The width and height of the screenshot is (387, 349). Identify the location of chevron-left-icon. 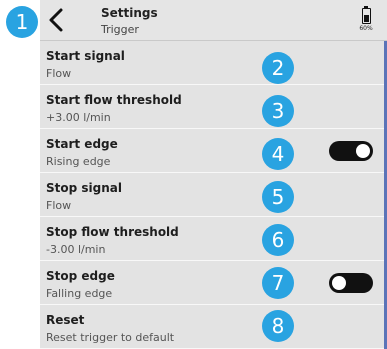
(56, 20).